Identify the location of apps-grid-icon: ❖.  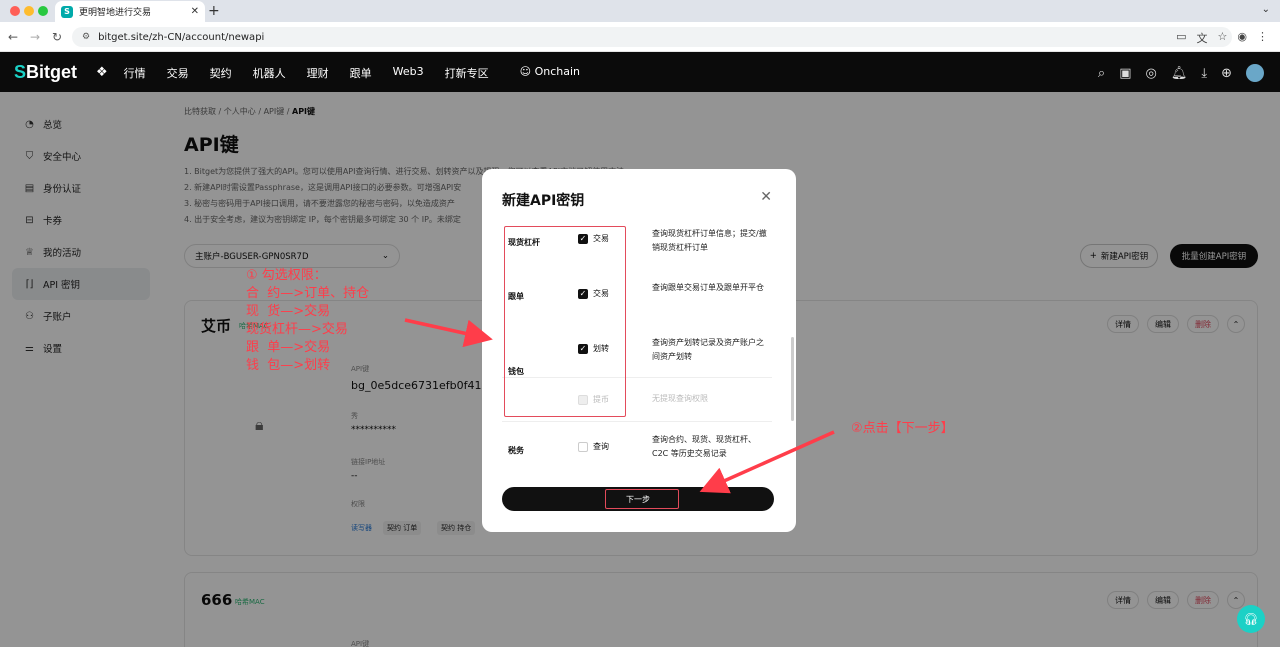
(102, 73).